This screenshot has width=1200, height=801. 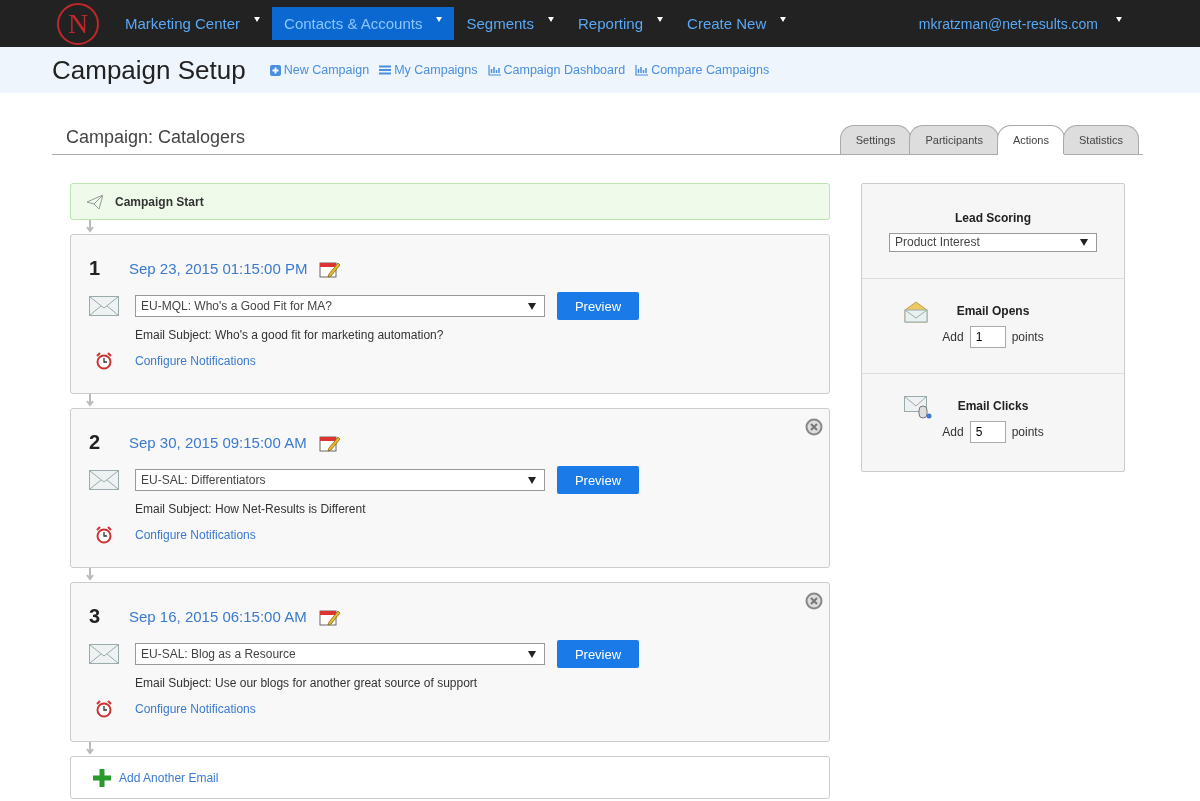 What do you see at coordinates (95, 442) in the screenshot?
I see `step-number: 2` at bounding box center [95, 442].